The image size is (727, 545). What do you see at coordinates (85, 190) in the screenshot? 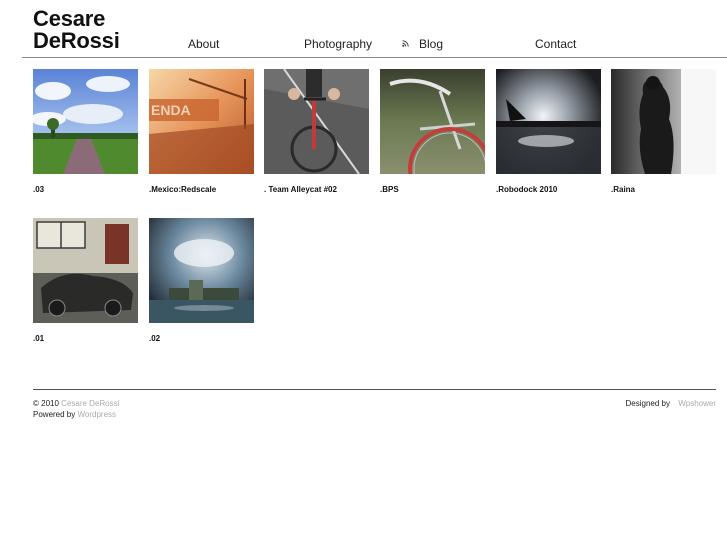
I see `photo-caption: .03` at bounding box center [85, 190].